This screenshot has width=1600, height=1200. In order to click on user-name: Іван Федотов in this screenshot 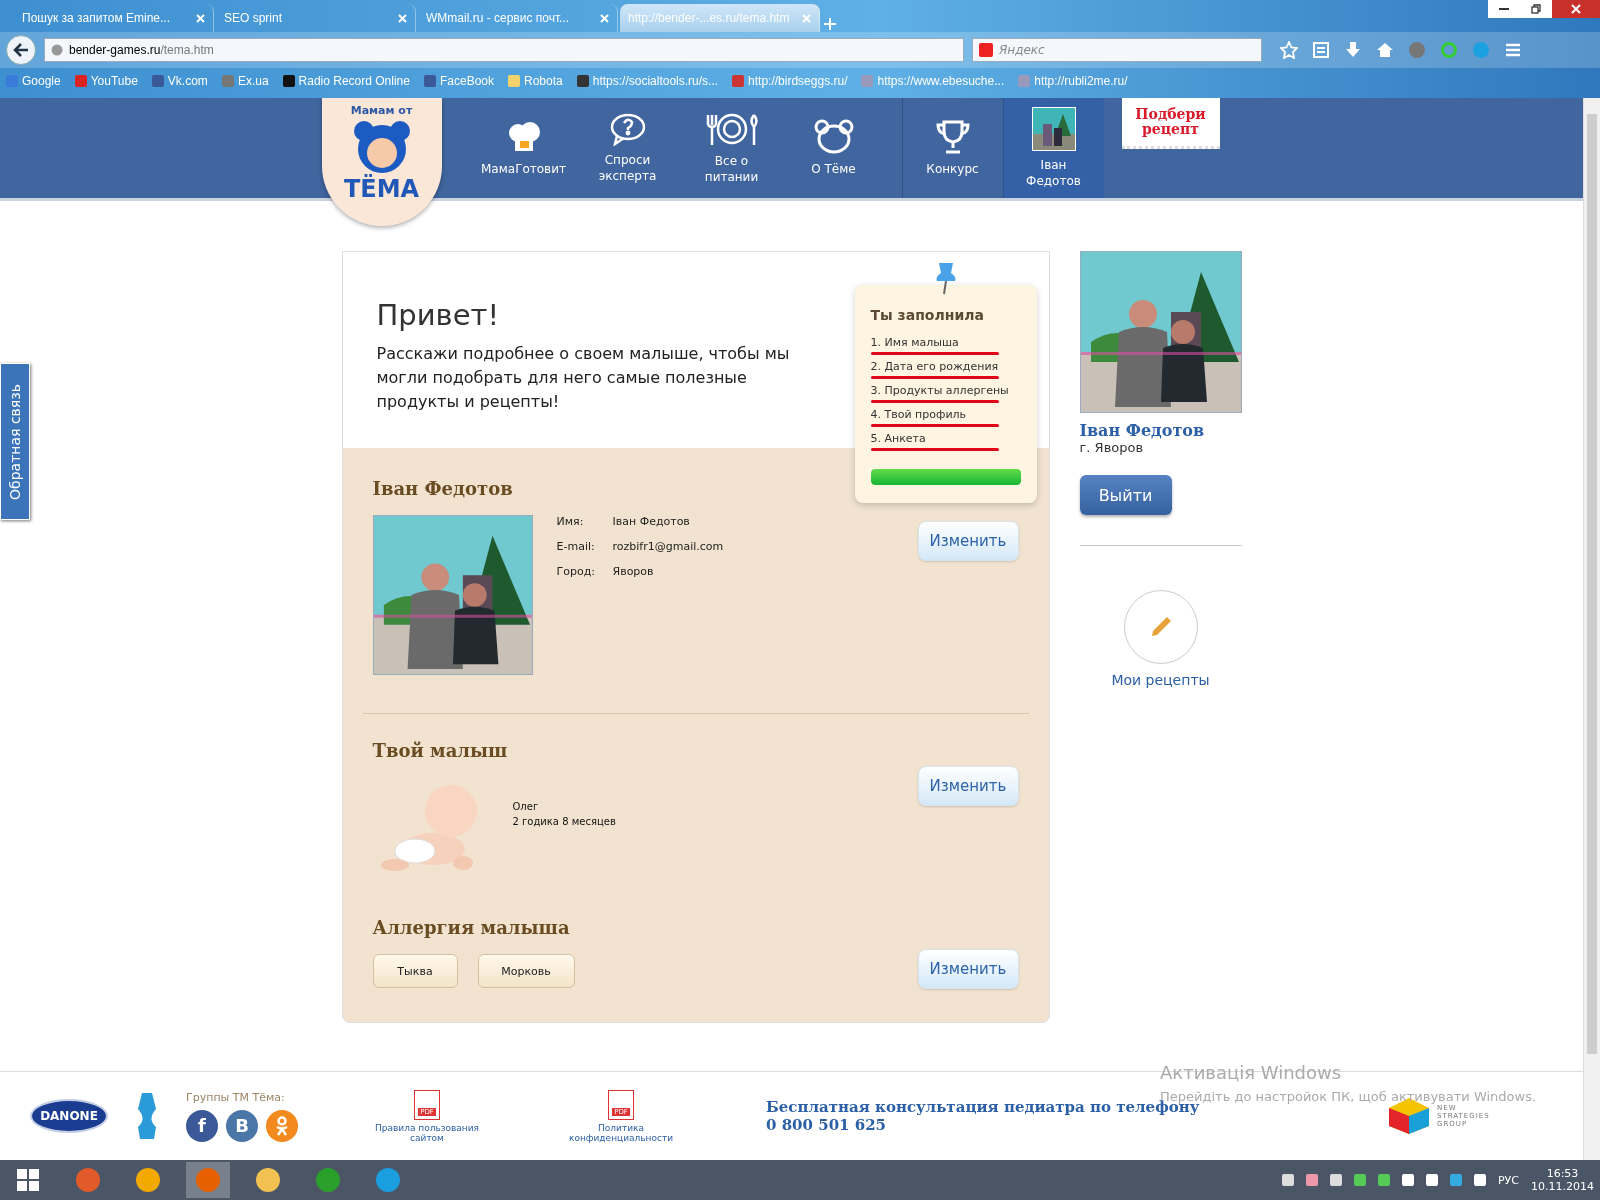, I will do `click(1142, 430)`.